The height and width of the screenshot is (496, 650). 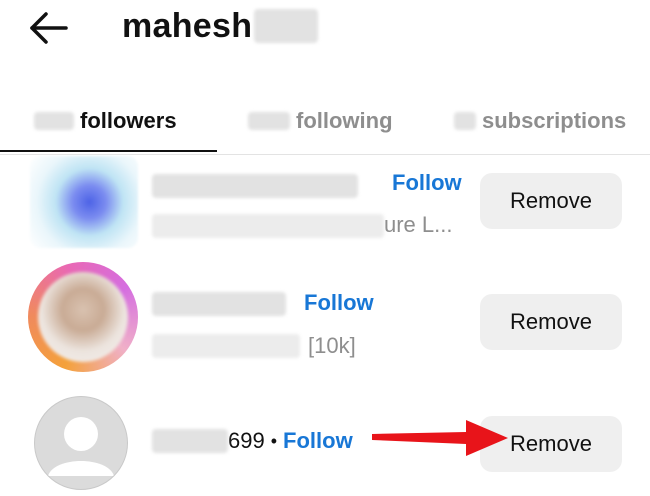 I want to click on handle-line: 699 • Follow, so click(x=252, y=441).